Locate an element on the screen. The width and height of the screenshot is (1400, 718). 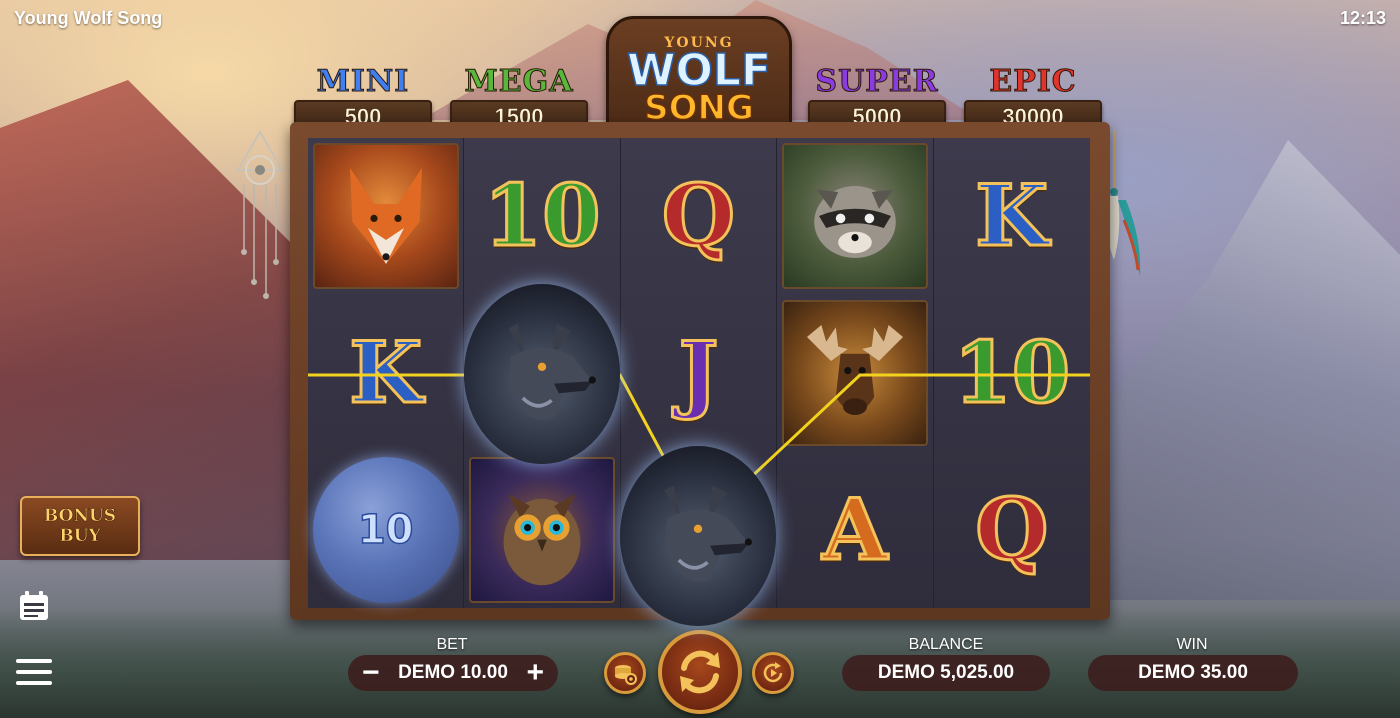
reel-5-cell-2: 10 is located at coordinates (1012, 373).